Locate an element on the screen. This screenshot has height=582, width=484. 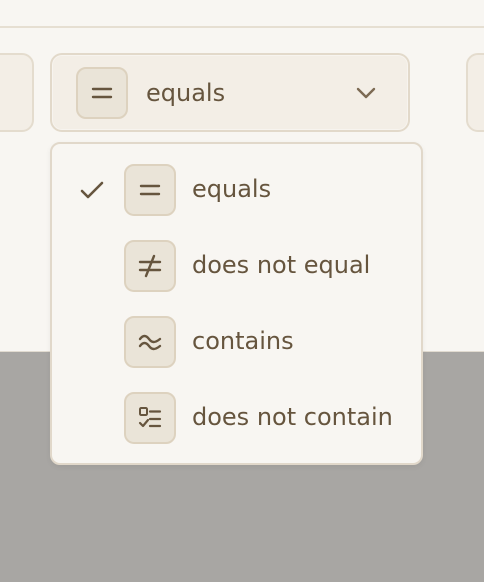
approx-icon is located at coordinates (150, 342).